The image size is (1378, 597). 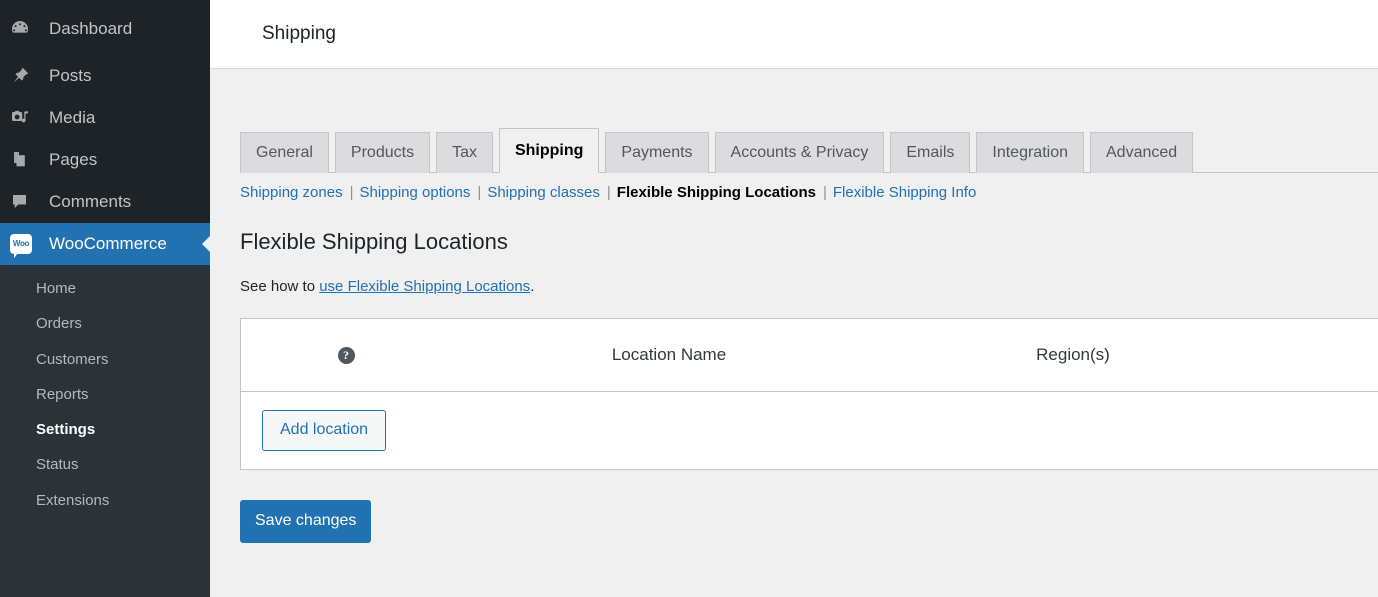 What do you see at coordinates (1142, 152) in the screenshot?
I see `tab-advanced: Advanced` at bounding box center [1142, 152].